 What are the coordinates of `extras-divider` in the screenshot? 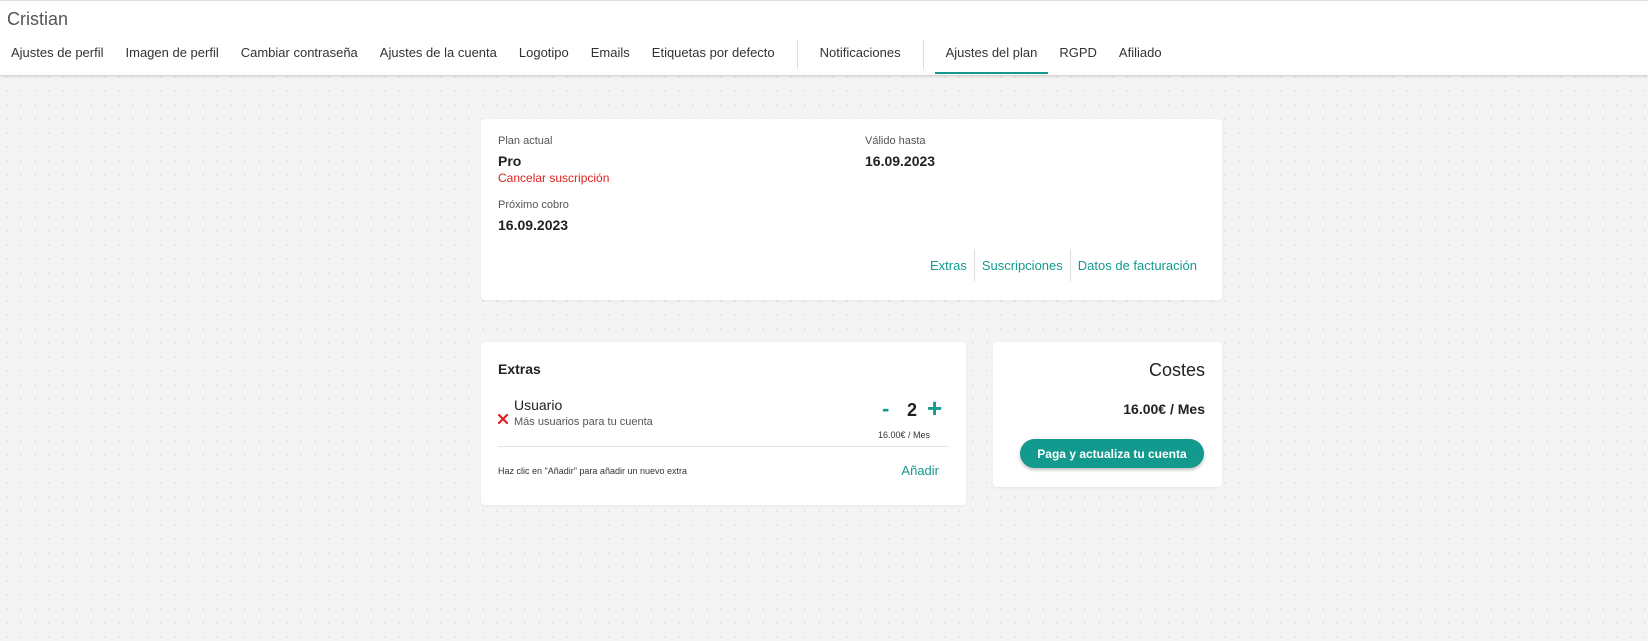 It's located at (723, 446).